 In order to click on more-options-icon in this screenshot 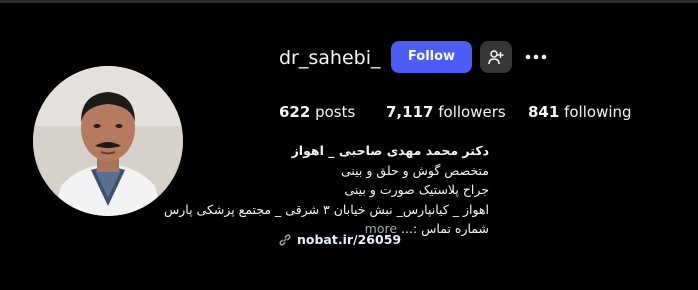, I will do `click(536, 57)`.